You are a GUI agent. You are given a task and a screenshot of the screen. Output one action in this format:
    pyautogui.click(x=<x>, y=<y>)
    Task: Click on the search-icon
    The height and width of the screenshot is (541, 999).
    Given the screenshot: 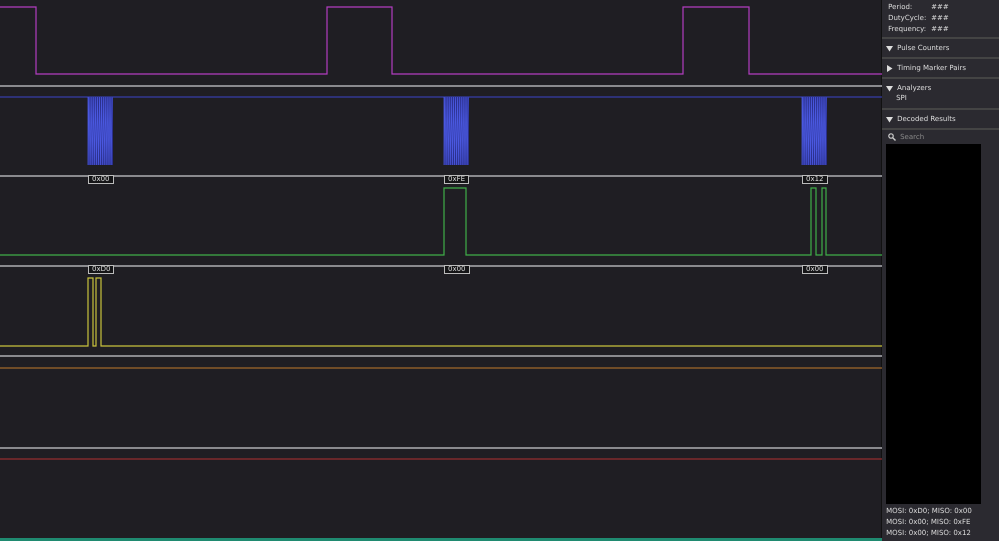 What is the action you would take?
    pyautogui.click(x=892, y=137)
    